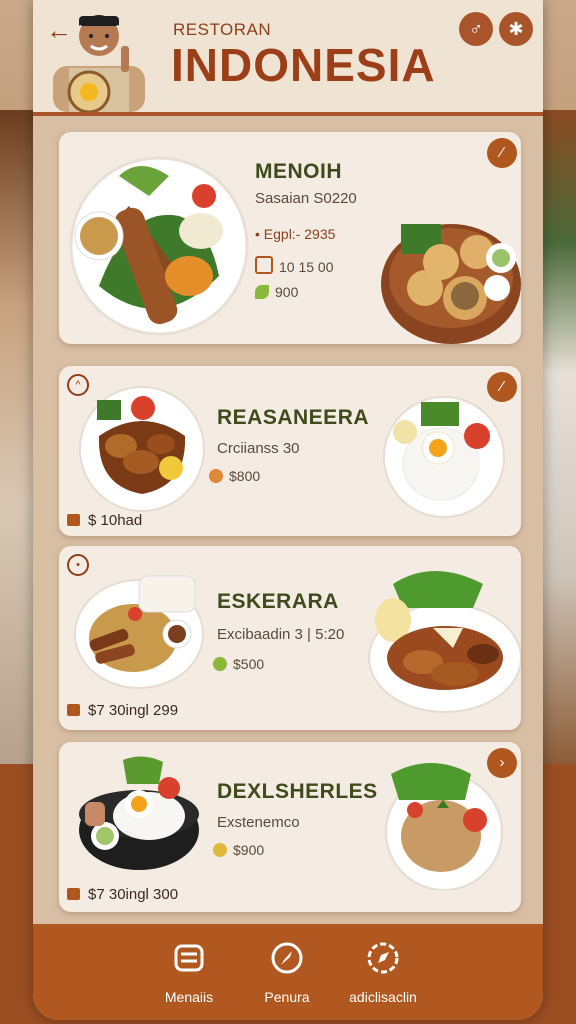 The image size is (576, 1024). I want to click on restaurant-title: INDONESIA, so click(303, 65).